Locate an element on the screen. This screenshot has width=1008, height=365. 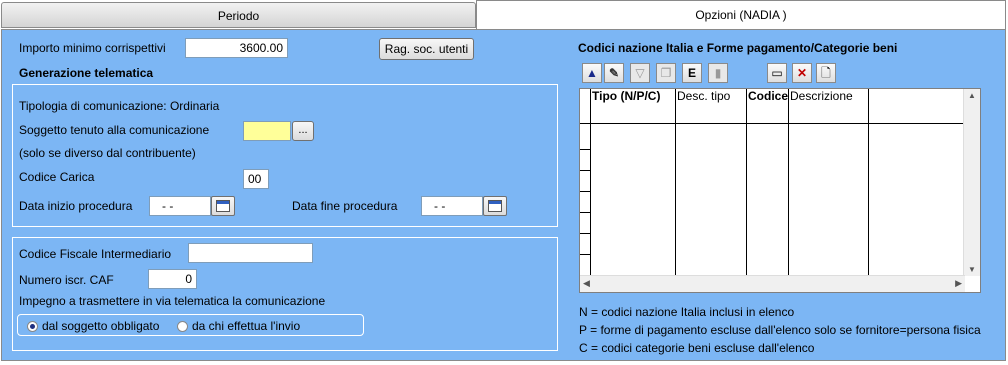
tipologia-label: Tipologia di comunicazione: Ordinaria is located at coordinates (119, 106).